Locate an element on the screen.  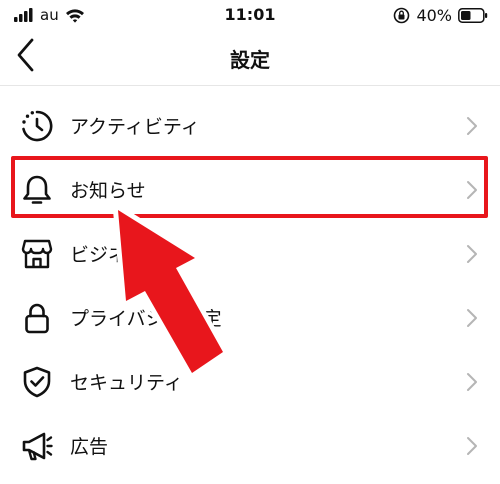
settings-item-label: アクティビティ is located at coordinates (135, 127).